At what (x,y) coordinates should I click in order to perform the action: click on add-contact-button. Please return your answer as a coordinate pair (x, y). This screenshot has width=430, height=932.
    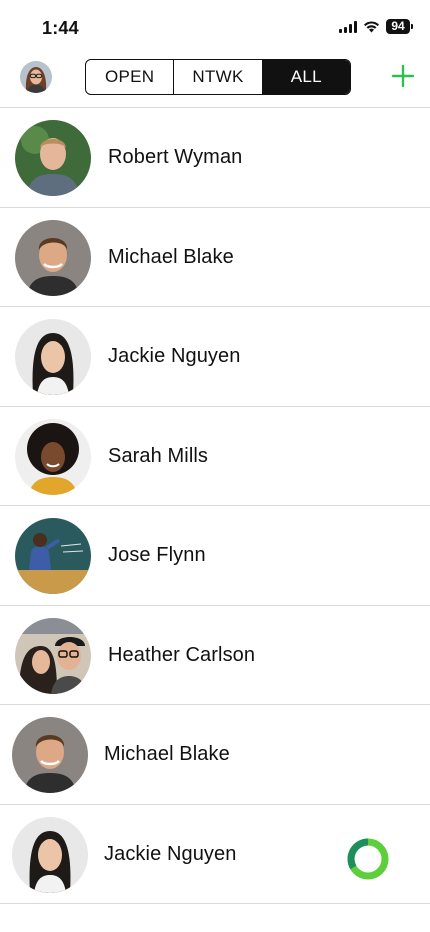
    Looking at the image, I should click on (403, 76).